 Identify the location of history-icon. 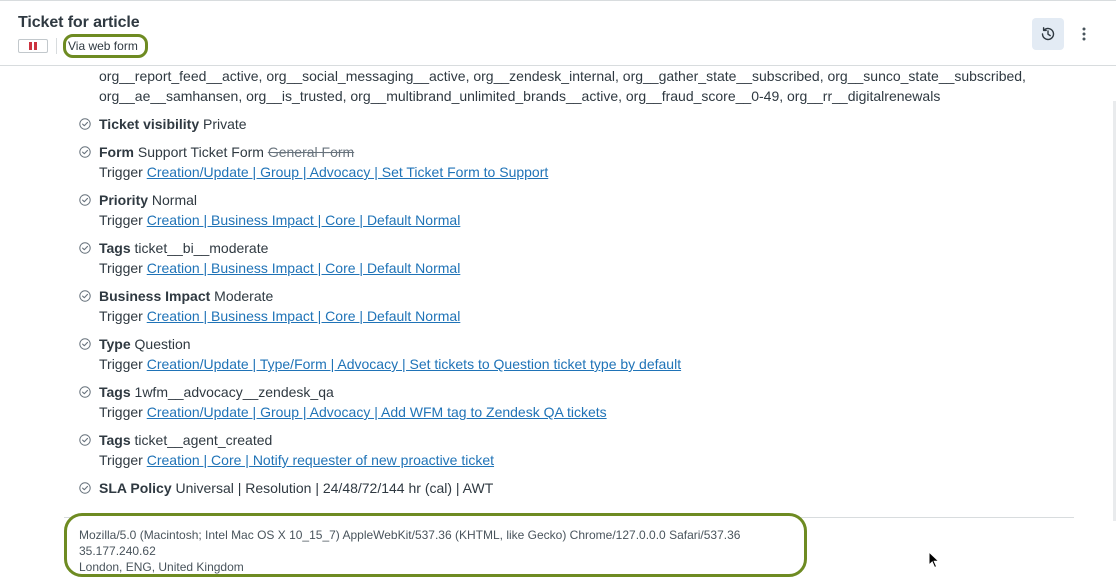
(1048, 34).